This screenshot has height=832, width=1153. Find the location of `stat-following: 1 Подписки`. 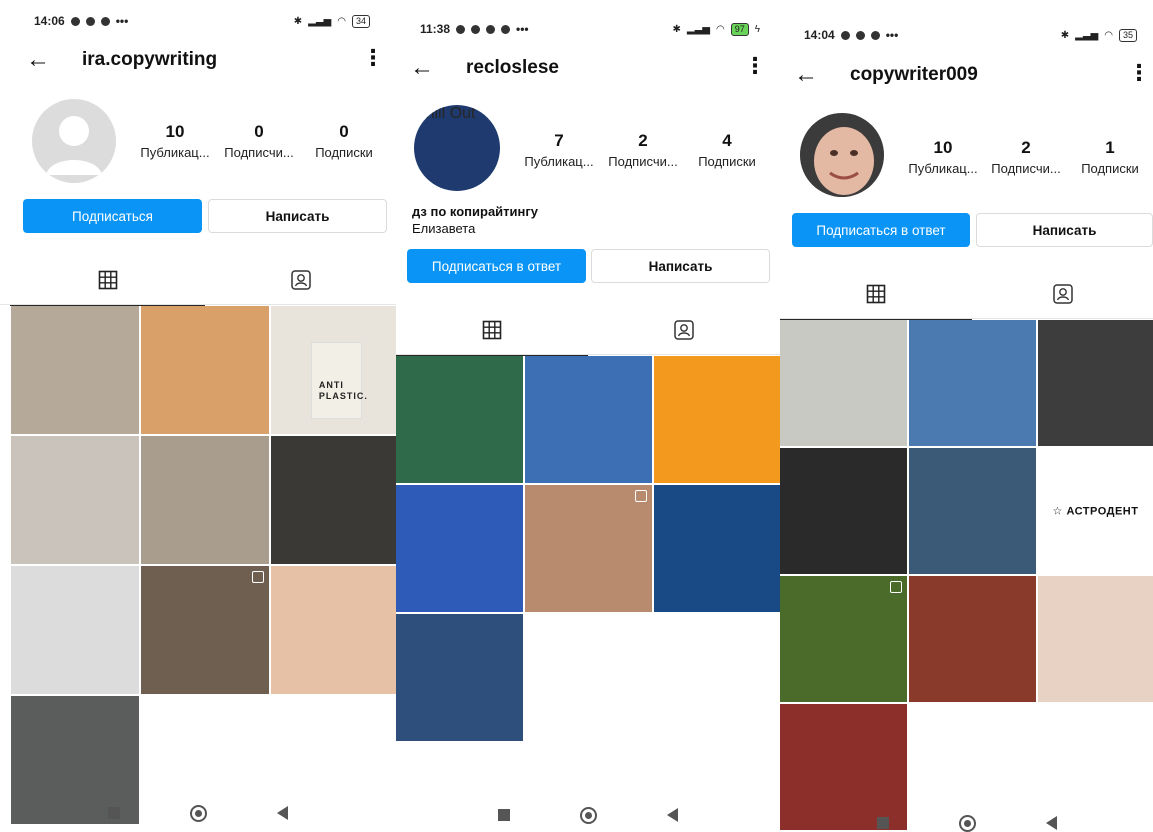

stat-following: 1 Подписки is located at coordinates (1110, 157).